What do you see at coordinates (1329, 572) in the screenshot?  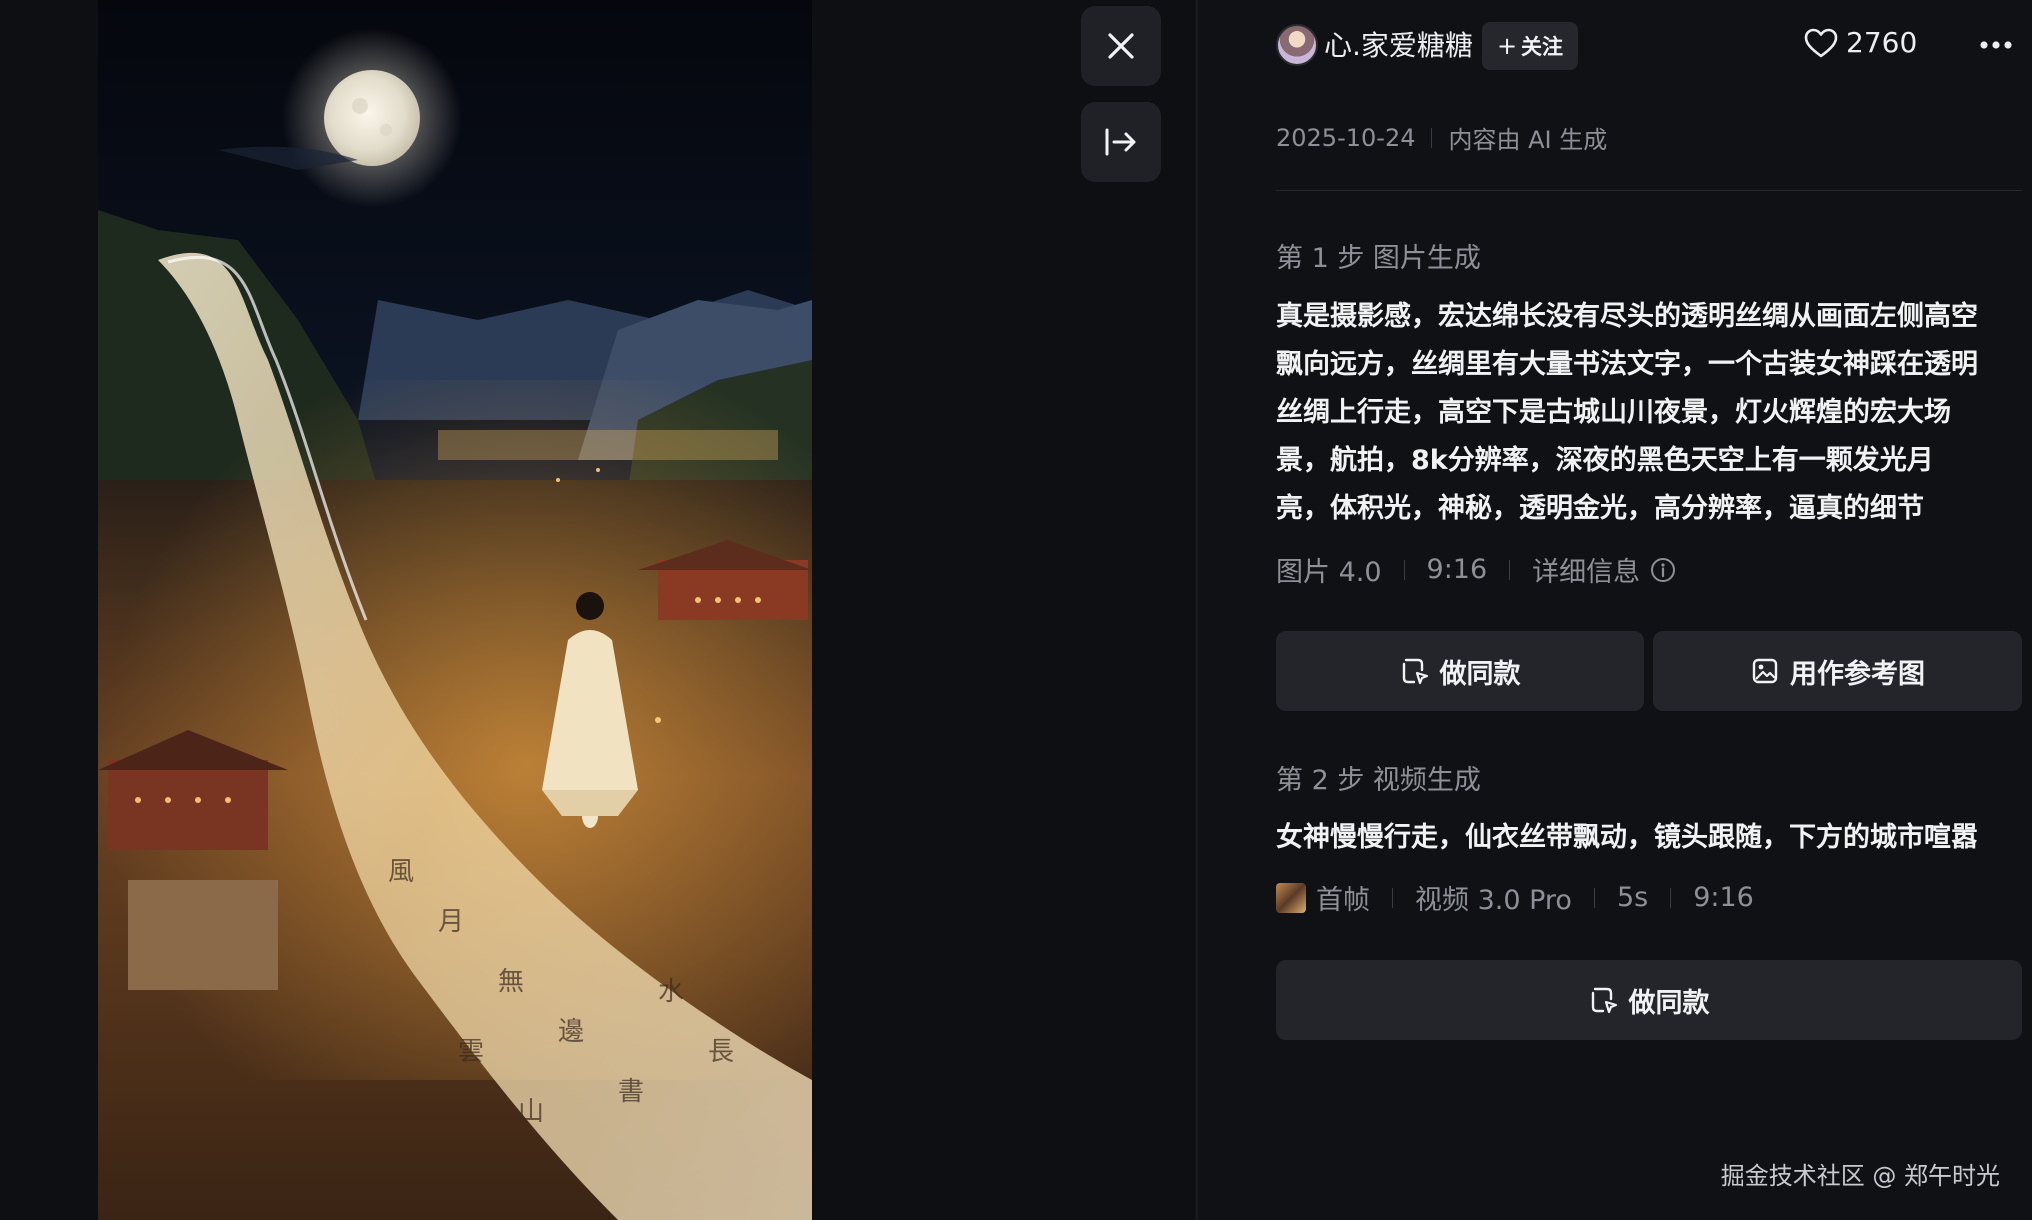 I see `step1-model: 图片 4.0` at bounding box center [1329, 572].